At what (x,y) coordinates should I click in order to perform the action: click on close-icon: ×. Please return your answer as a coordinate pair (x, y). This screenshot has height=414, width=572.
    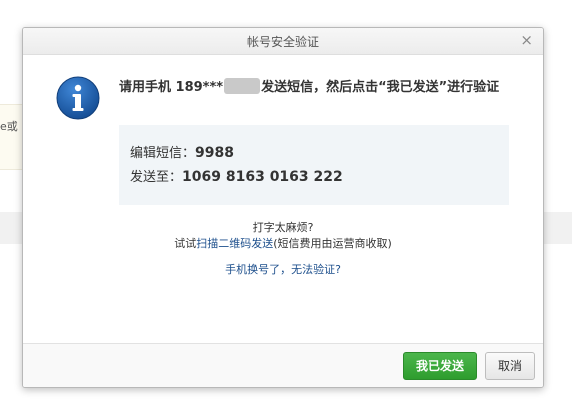
    Looking at the image, I should click on (526, 40).